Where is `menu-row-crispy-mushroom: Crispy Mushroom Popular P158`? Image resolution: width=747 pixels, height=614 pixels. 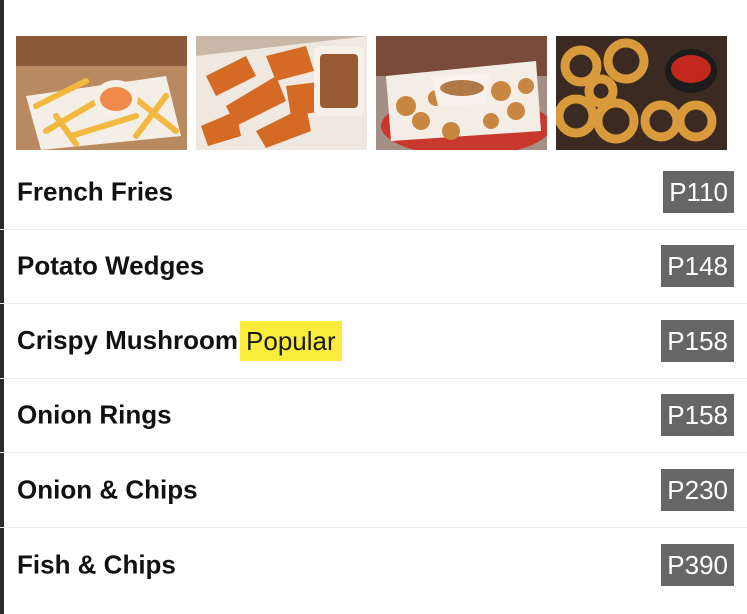
menu-row-crispy-mushroom: Crispy Mushroom Popular P158 is located at coordinates (373, 341).